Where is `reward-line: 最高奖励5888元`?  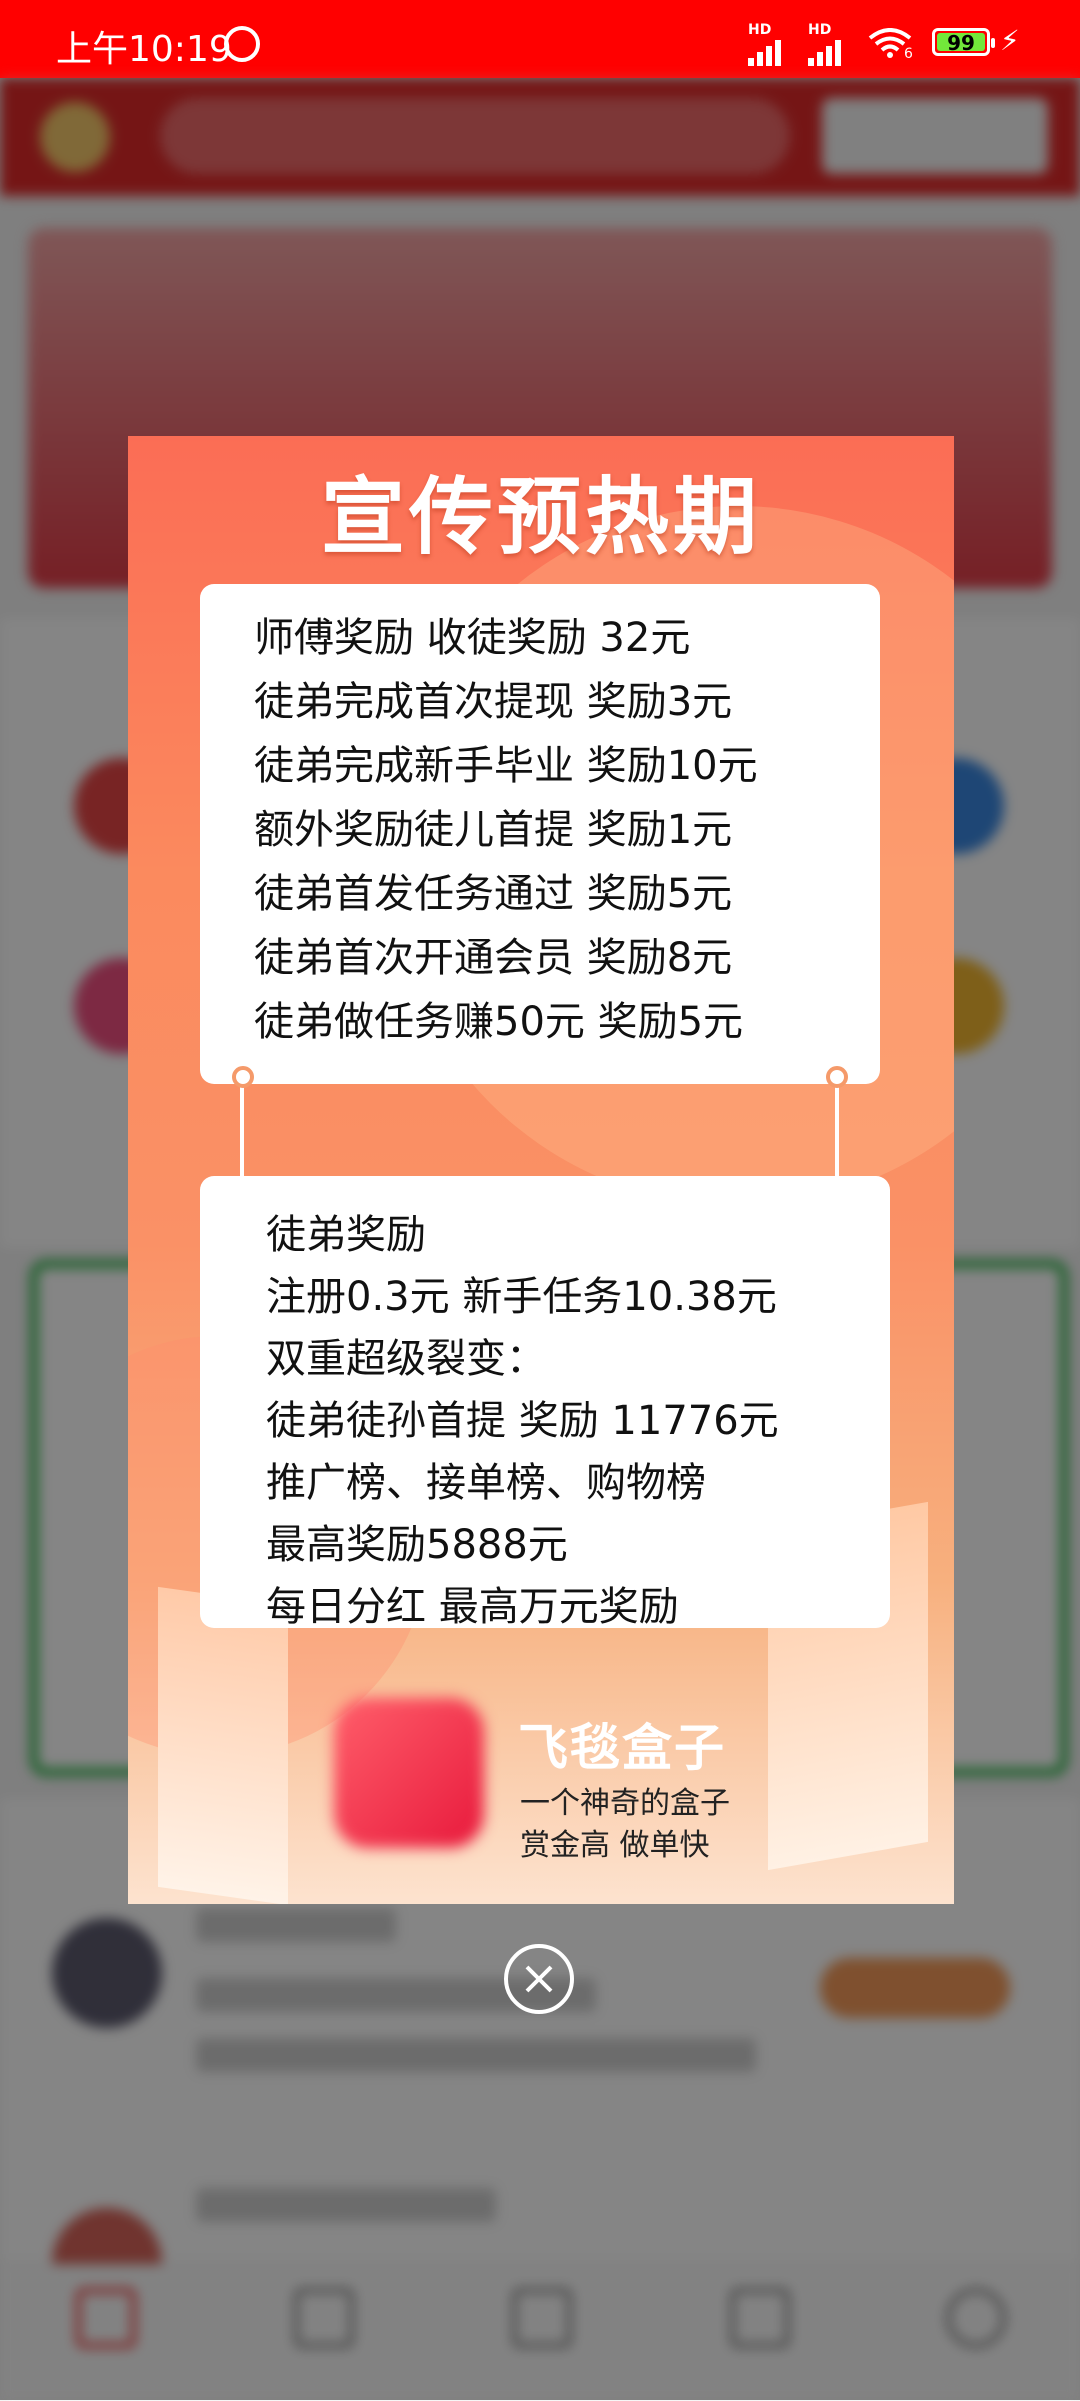 reward-line: 最高奖励5888元 is located at coordinates (417, 1545).